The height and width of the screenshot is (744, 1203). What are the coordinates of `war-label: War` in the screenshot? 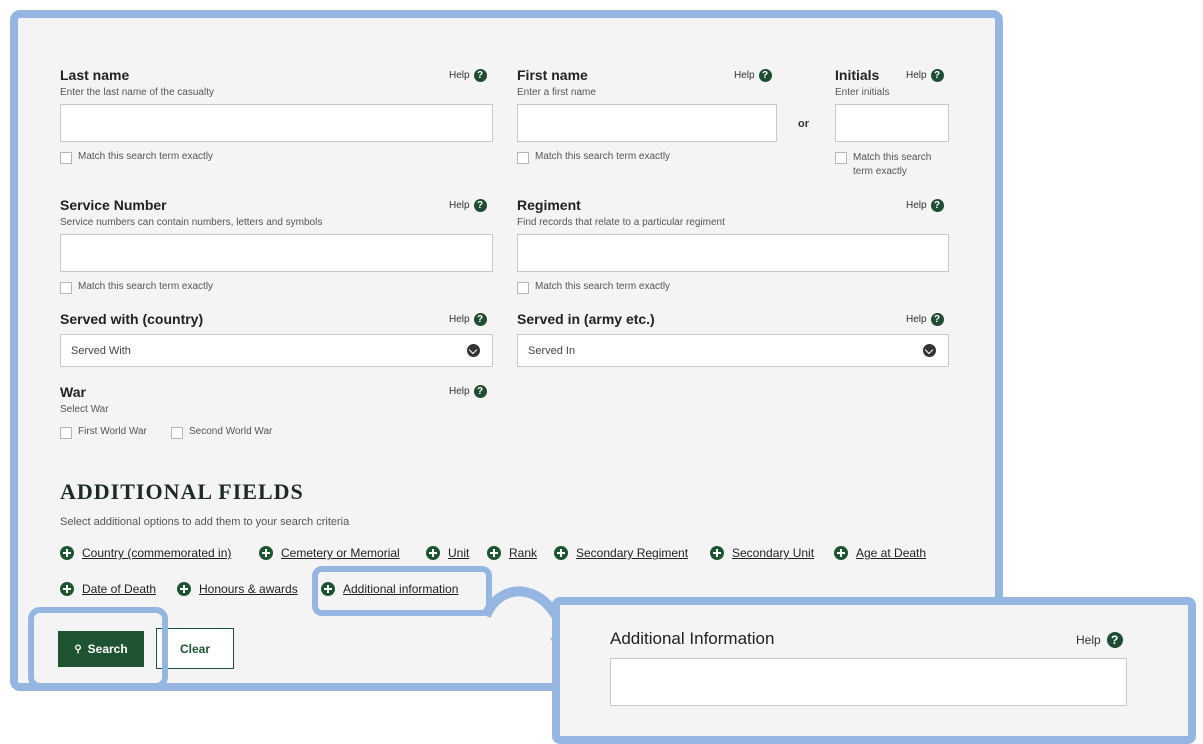 It's located at (73, 392).